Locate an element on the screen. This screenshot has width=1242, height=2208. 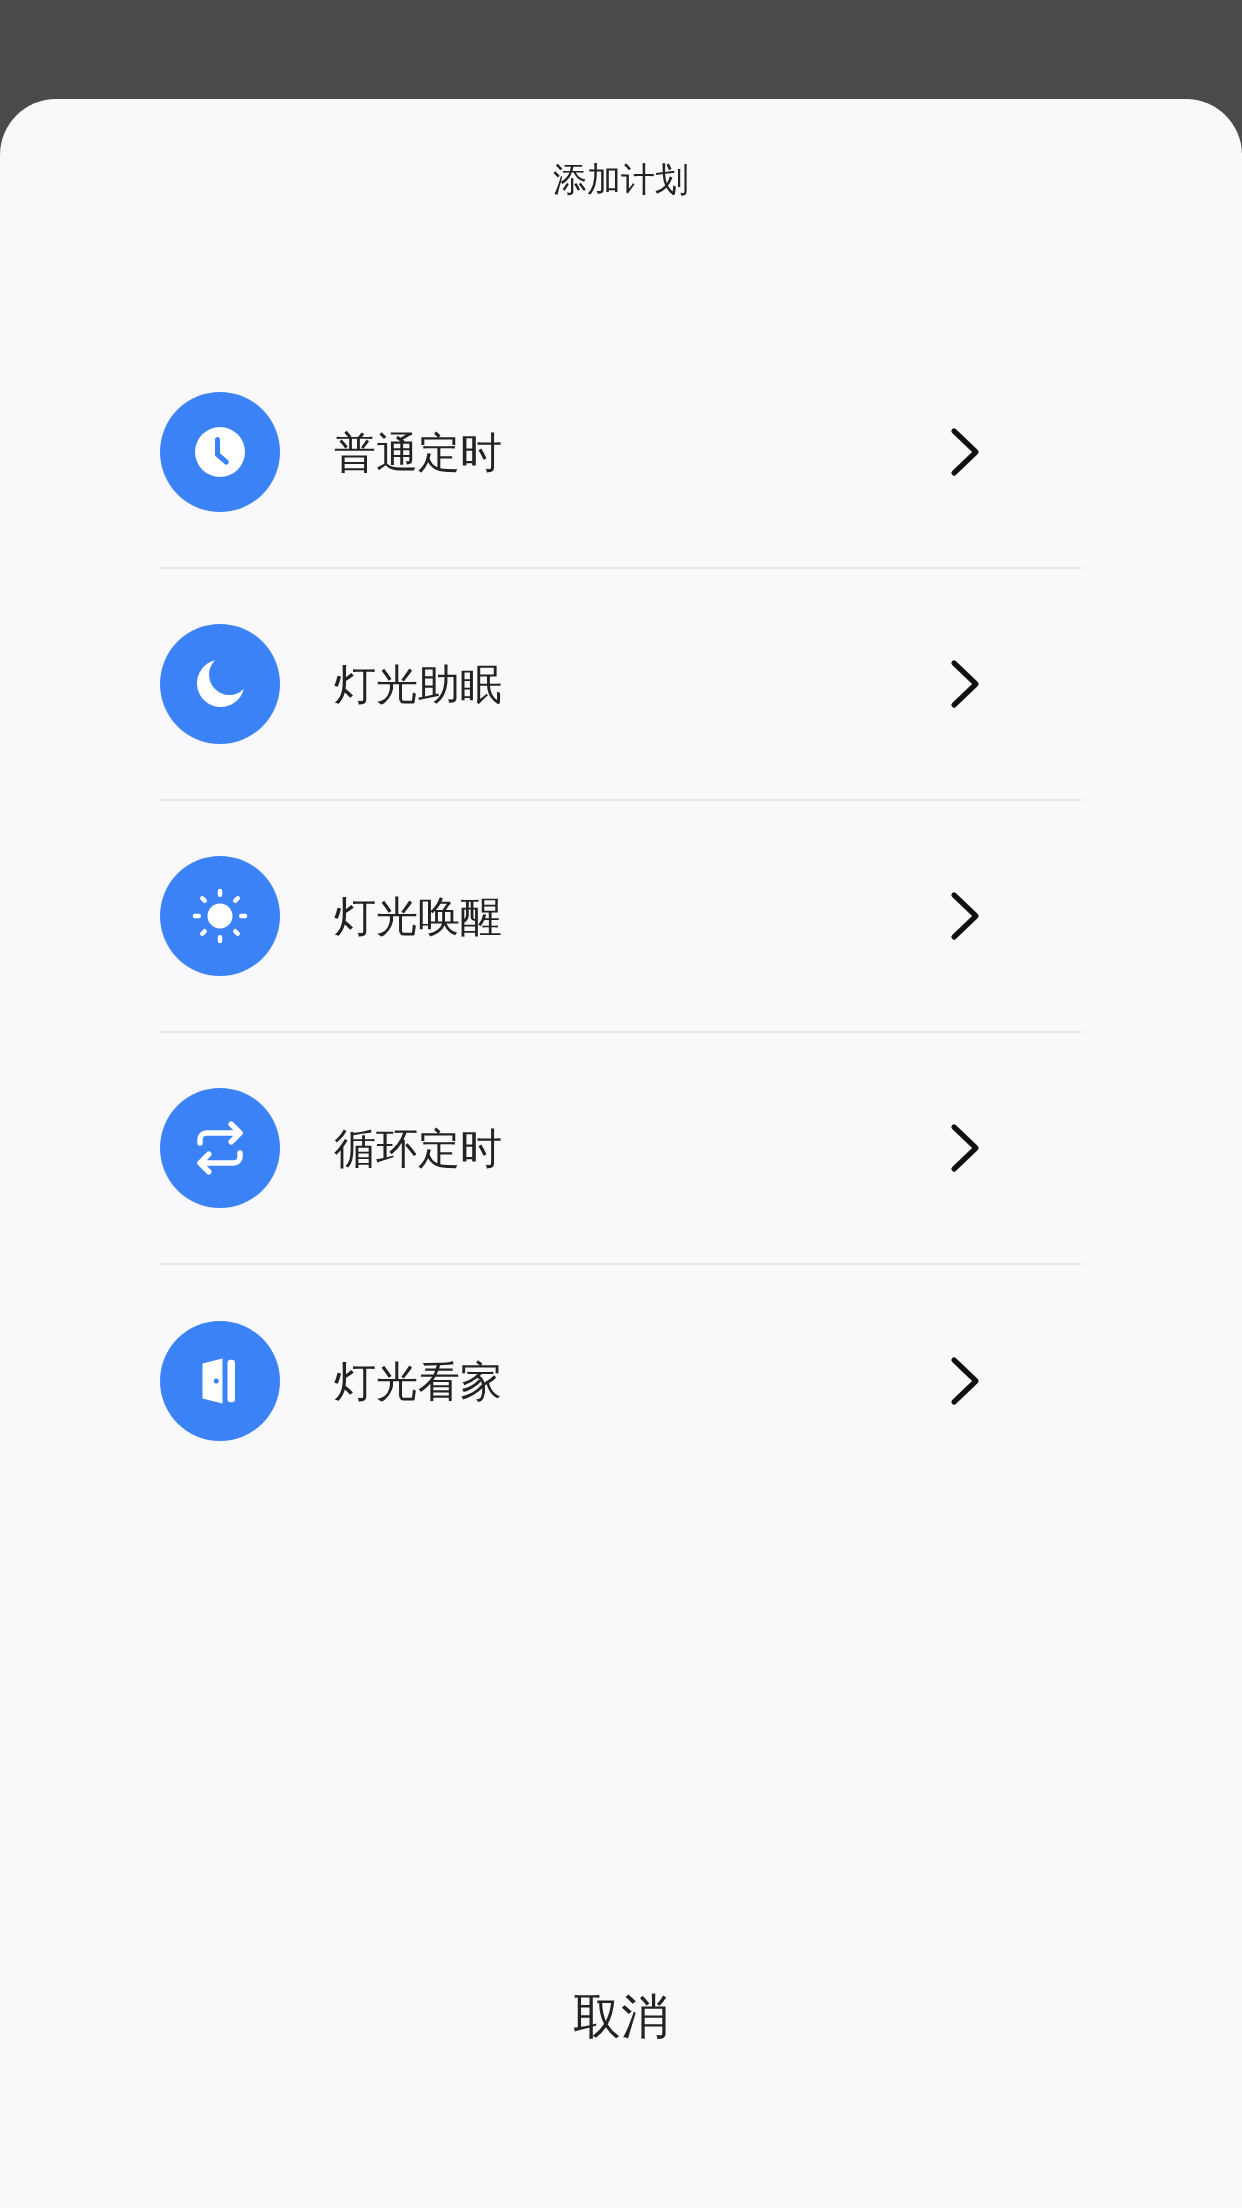
cancel-button: 取消 is located at coordinates (621, 2016).